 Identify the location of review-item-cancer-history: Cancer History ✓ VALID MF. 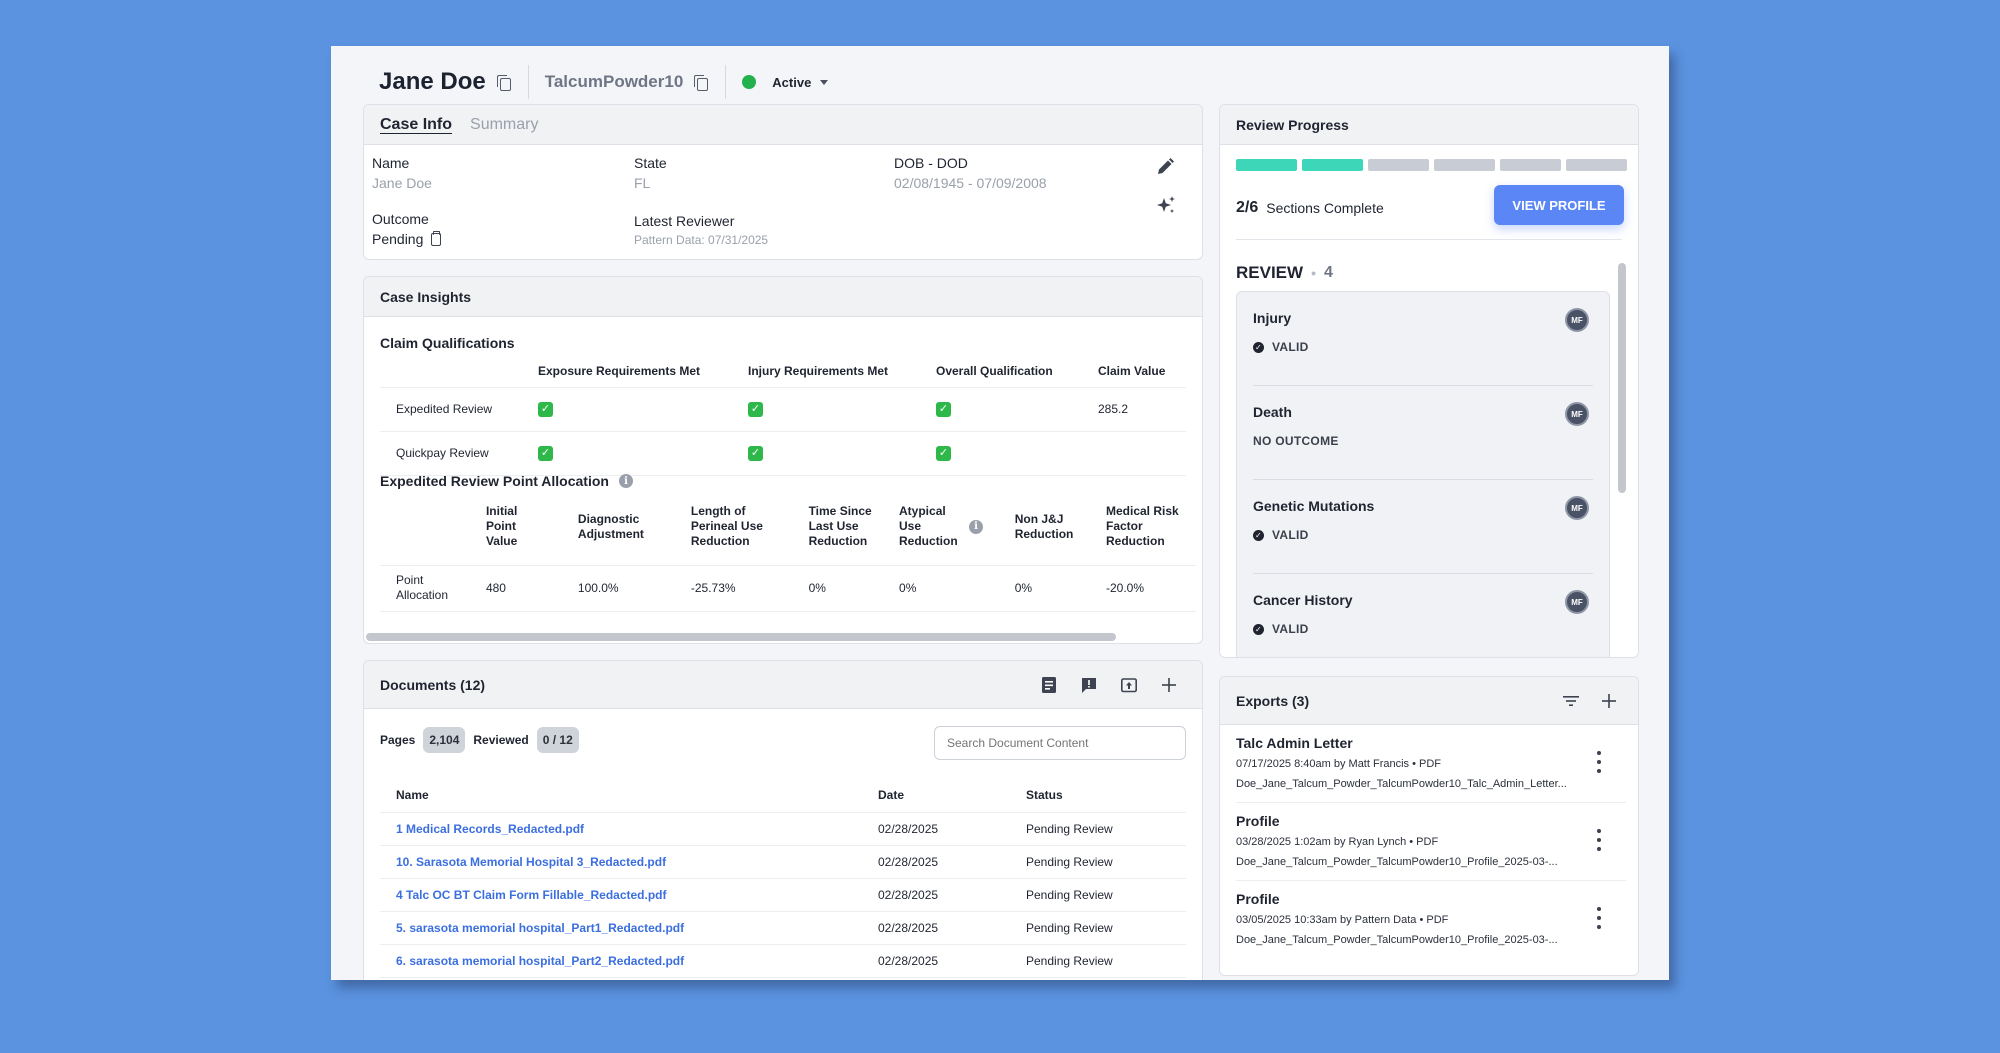
(1423, 615).